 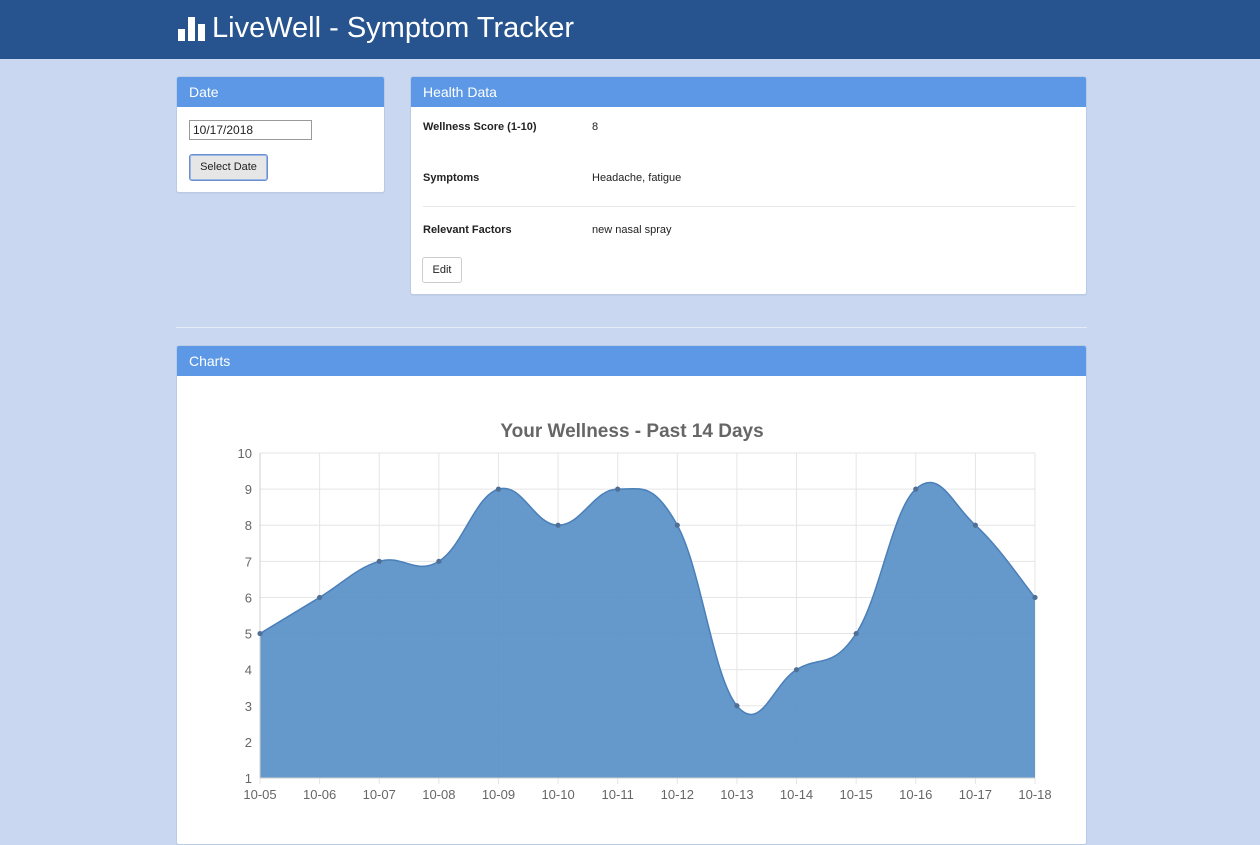 I want to click on x-tick-label: 10-07, so click(x=379, y=794).